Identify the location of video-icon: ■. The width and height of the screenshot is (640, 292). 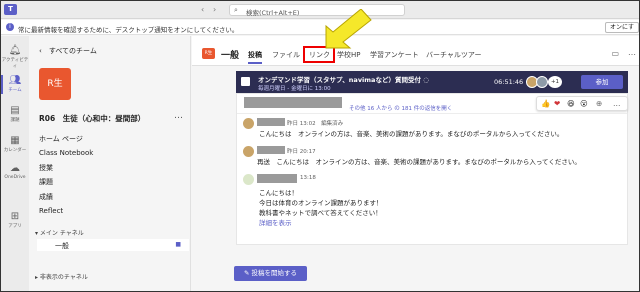
(178, 244).